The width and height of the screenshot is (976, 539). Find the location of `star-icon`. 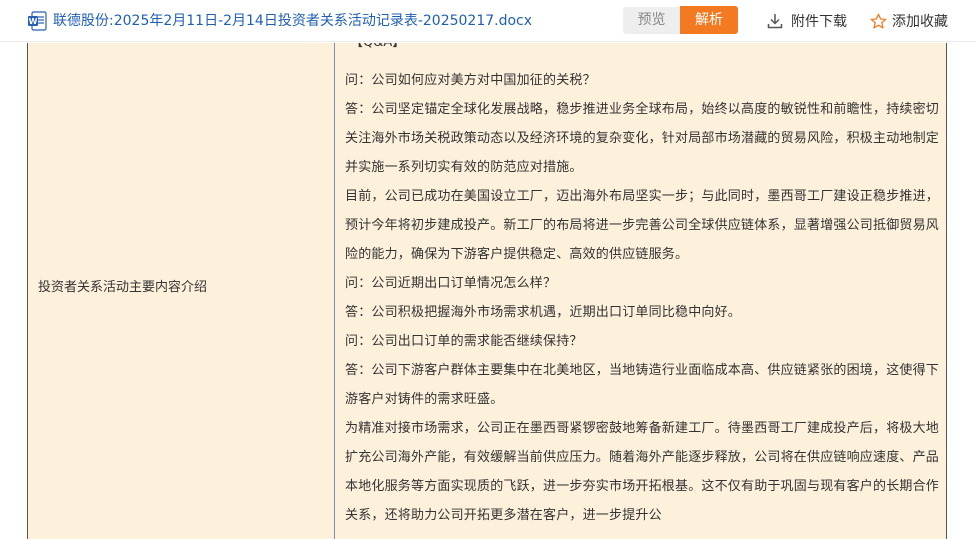

star-icon is located at coordinates (878, 21).